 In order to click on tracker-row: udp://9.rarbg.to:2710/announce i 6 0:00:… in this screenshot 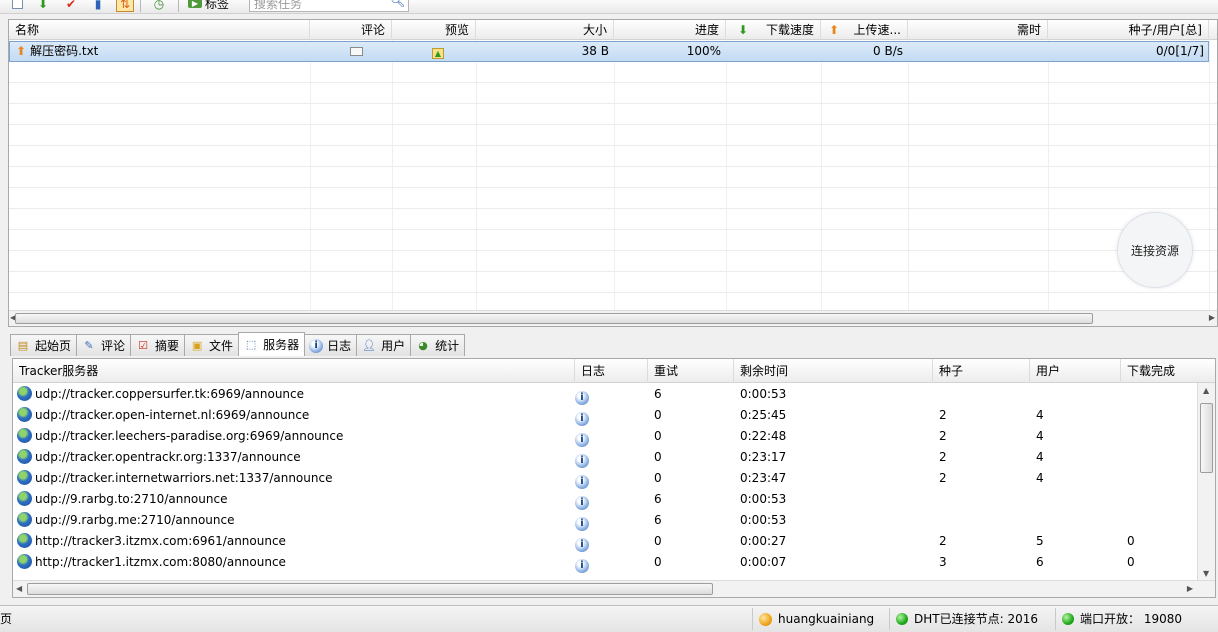, I will do `click(605, 499)`.